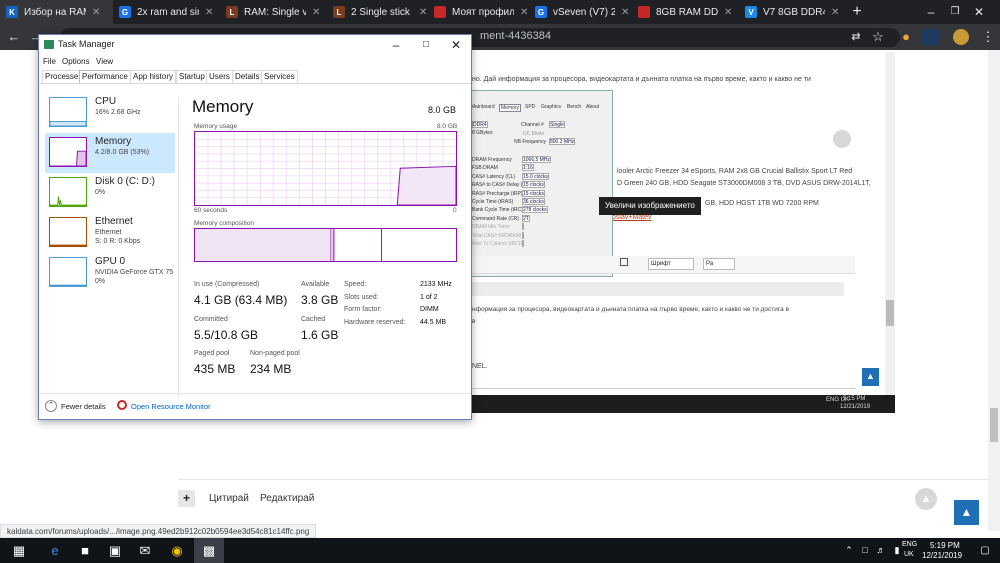 The width and height of the screenshot is (1000, 563). What do you see at coordinates (49, 61) in the screenshot?
I see `menu-file: File` at bounding box center [49, 61].